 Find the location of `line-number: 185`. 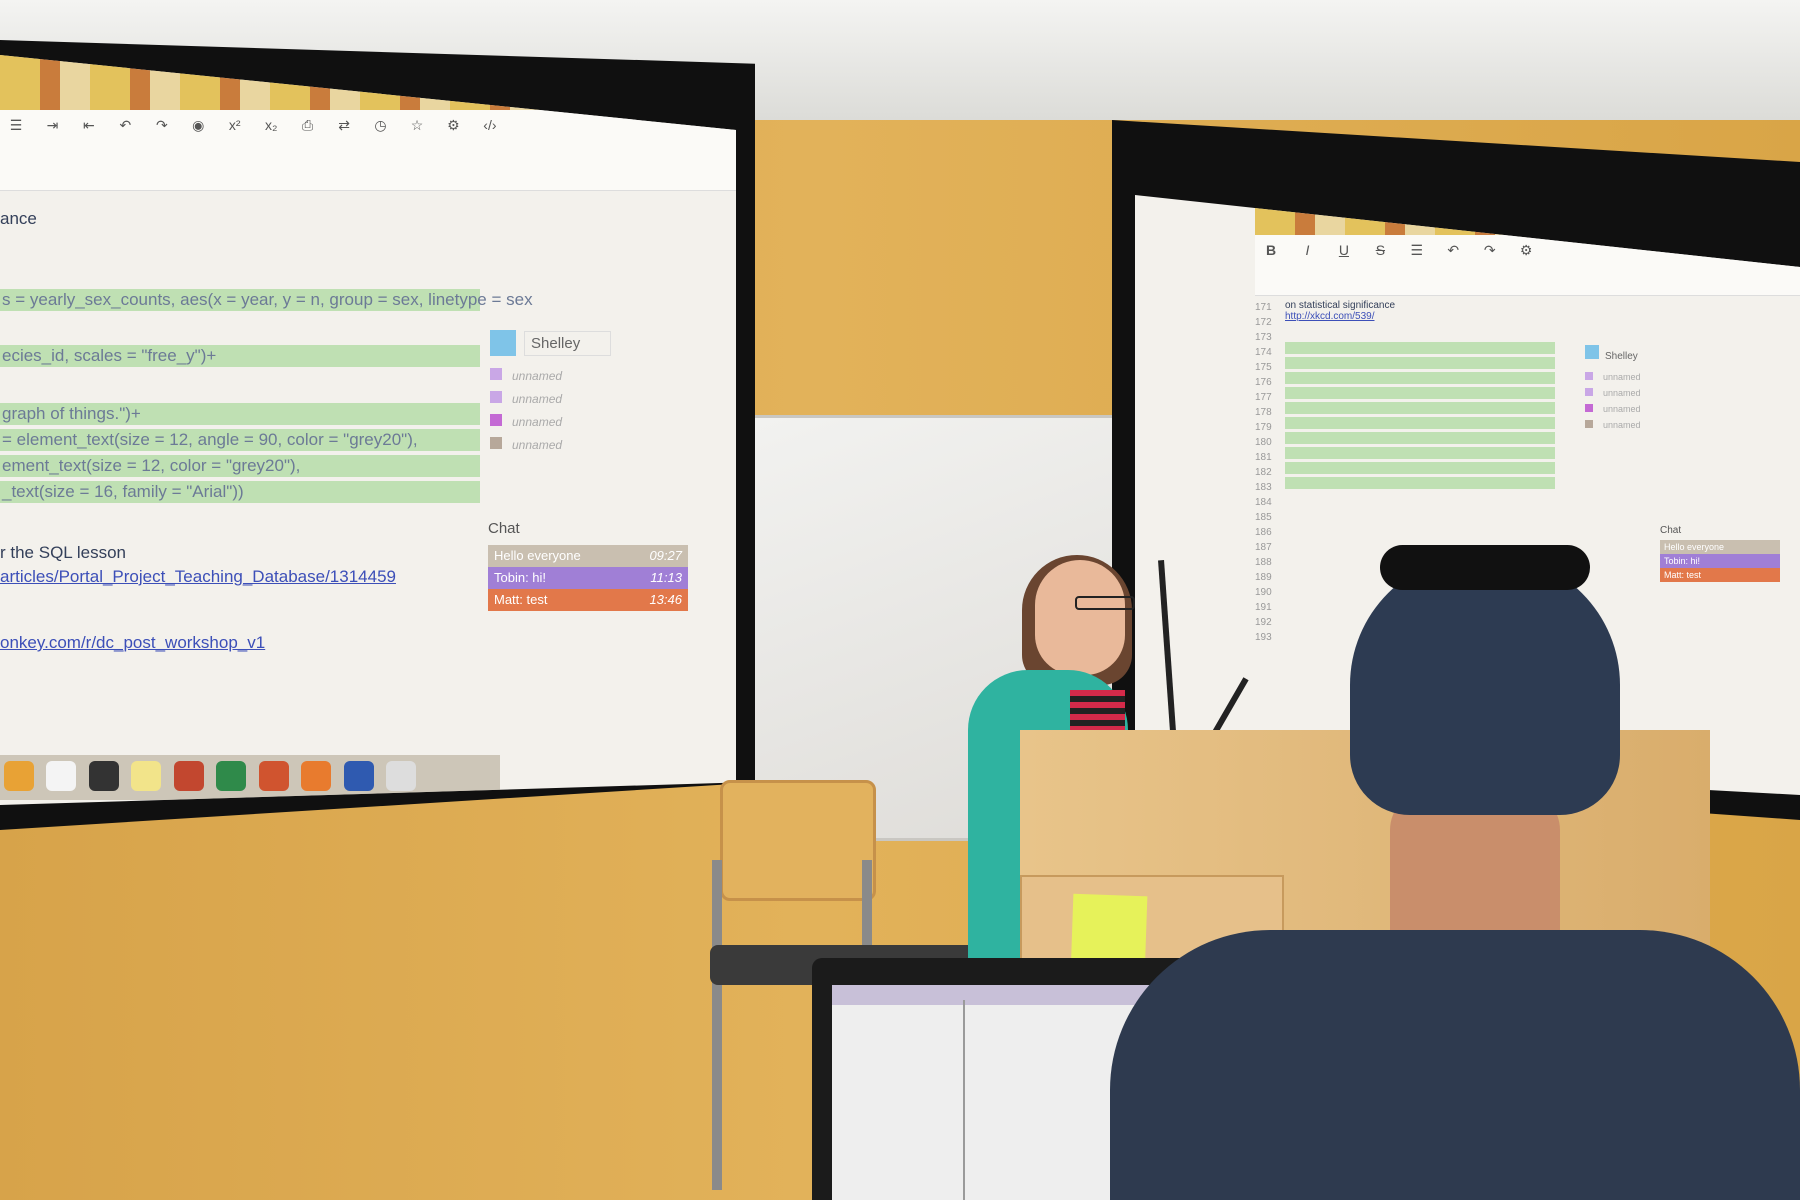

line-number: 185 is located at coordinates (1263, 517).